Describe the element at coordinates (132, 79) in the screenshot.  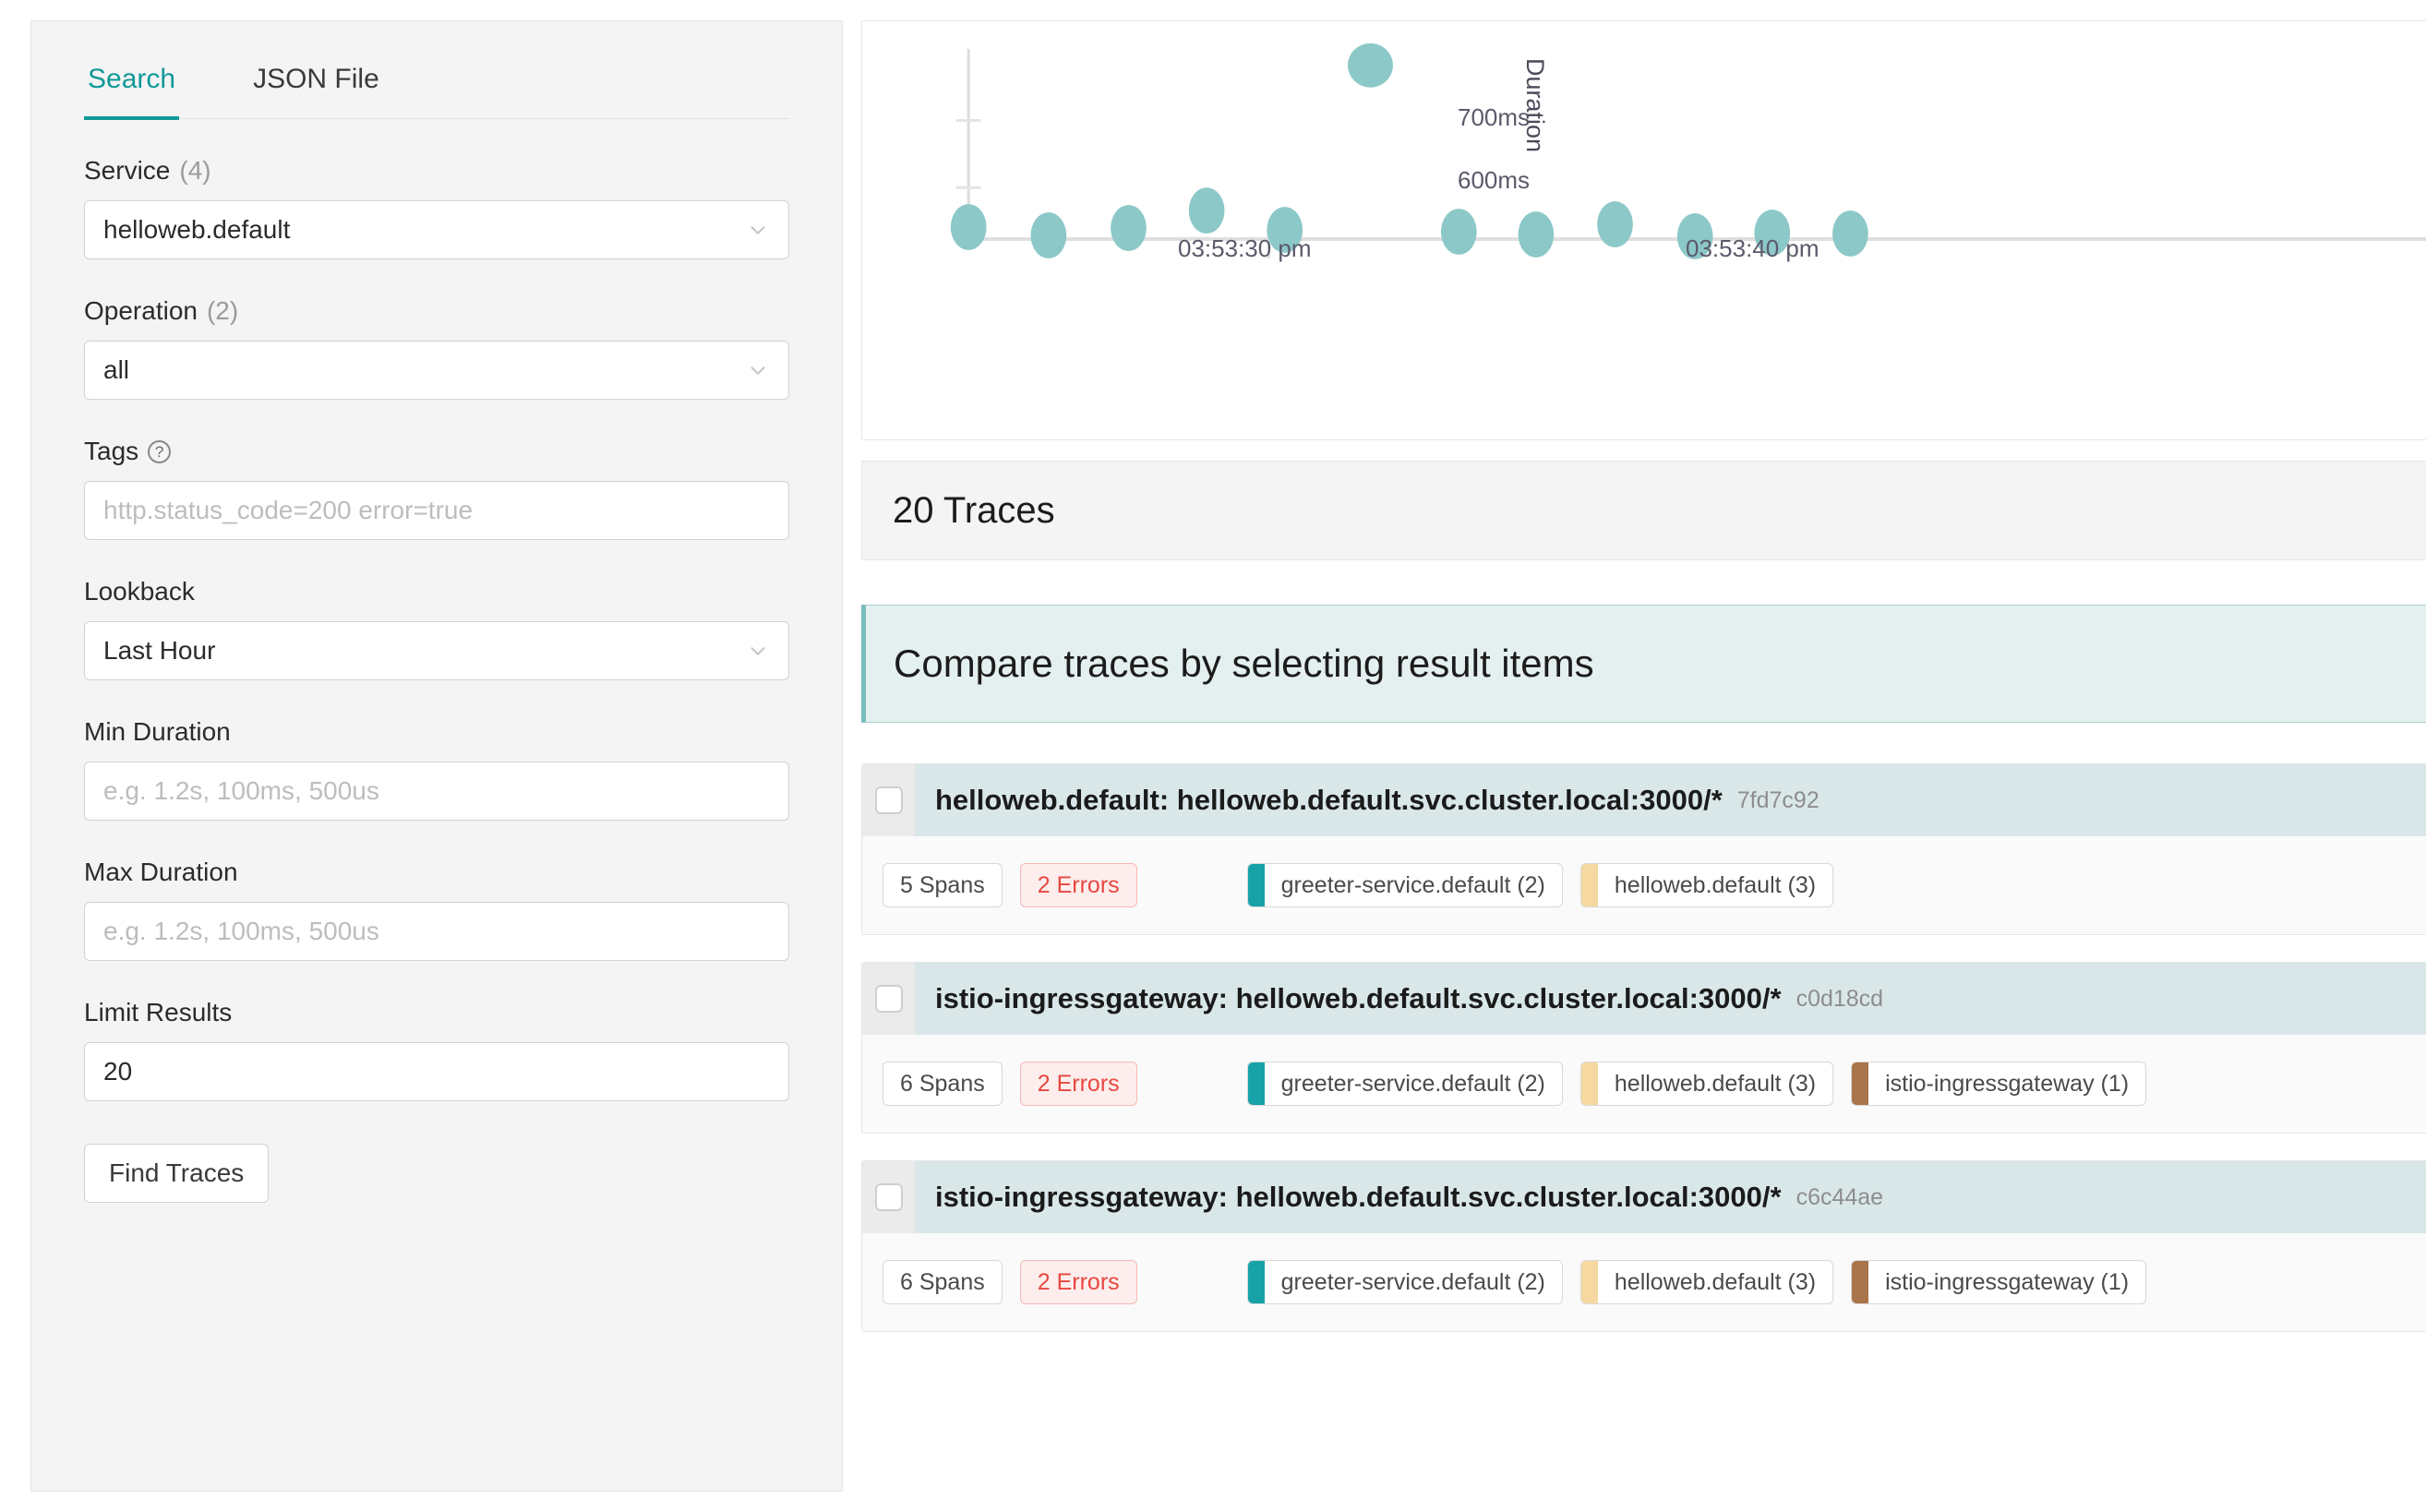
I see `tab-search-label: Search` at that location.